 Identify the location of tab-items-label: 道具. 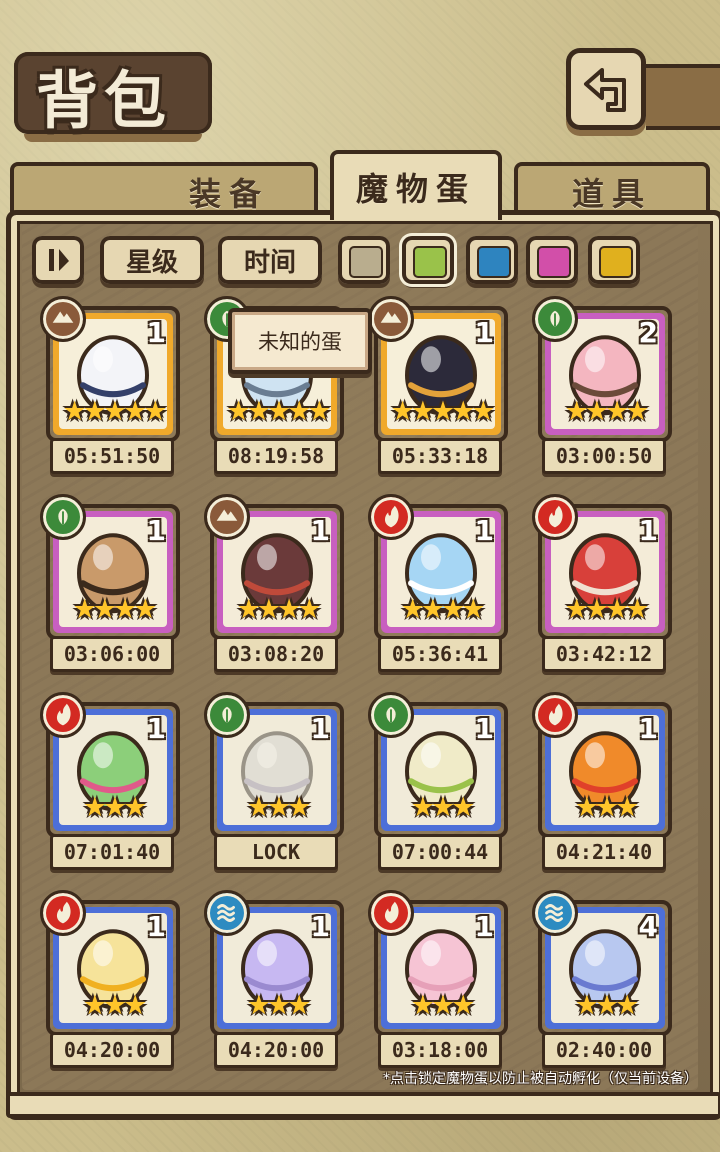
(611, 194).